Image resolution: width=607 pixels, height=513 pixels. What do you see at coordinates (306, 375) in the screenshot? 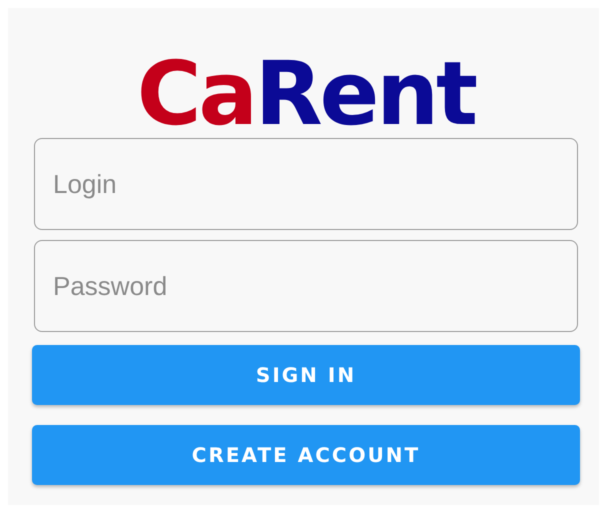
I see `sign-in-button: SIGN IN` at bounding box center [306, 375].